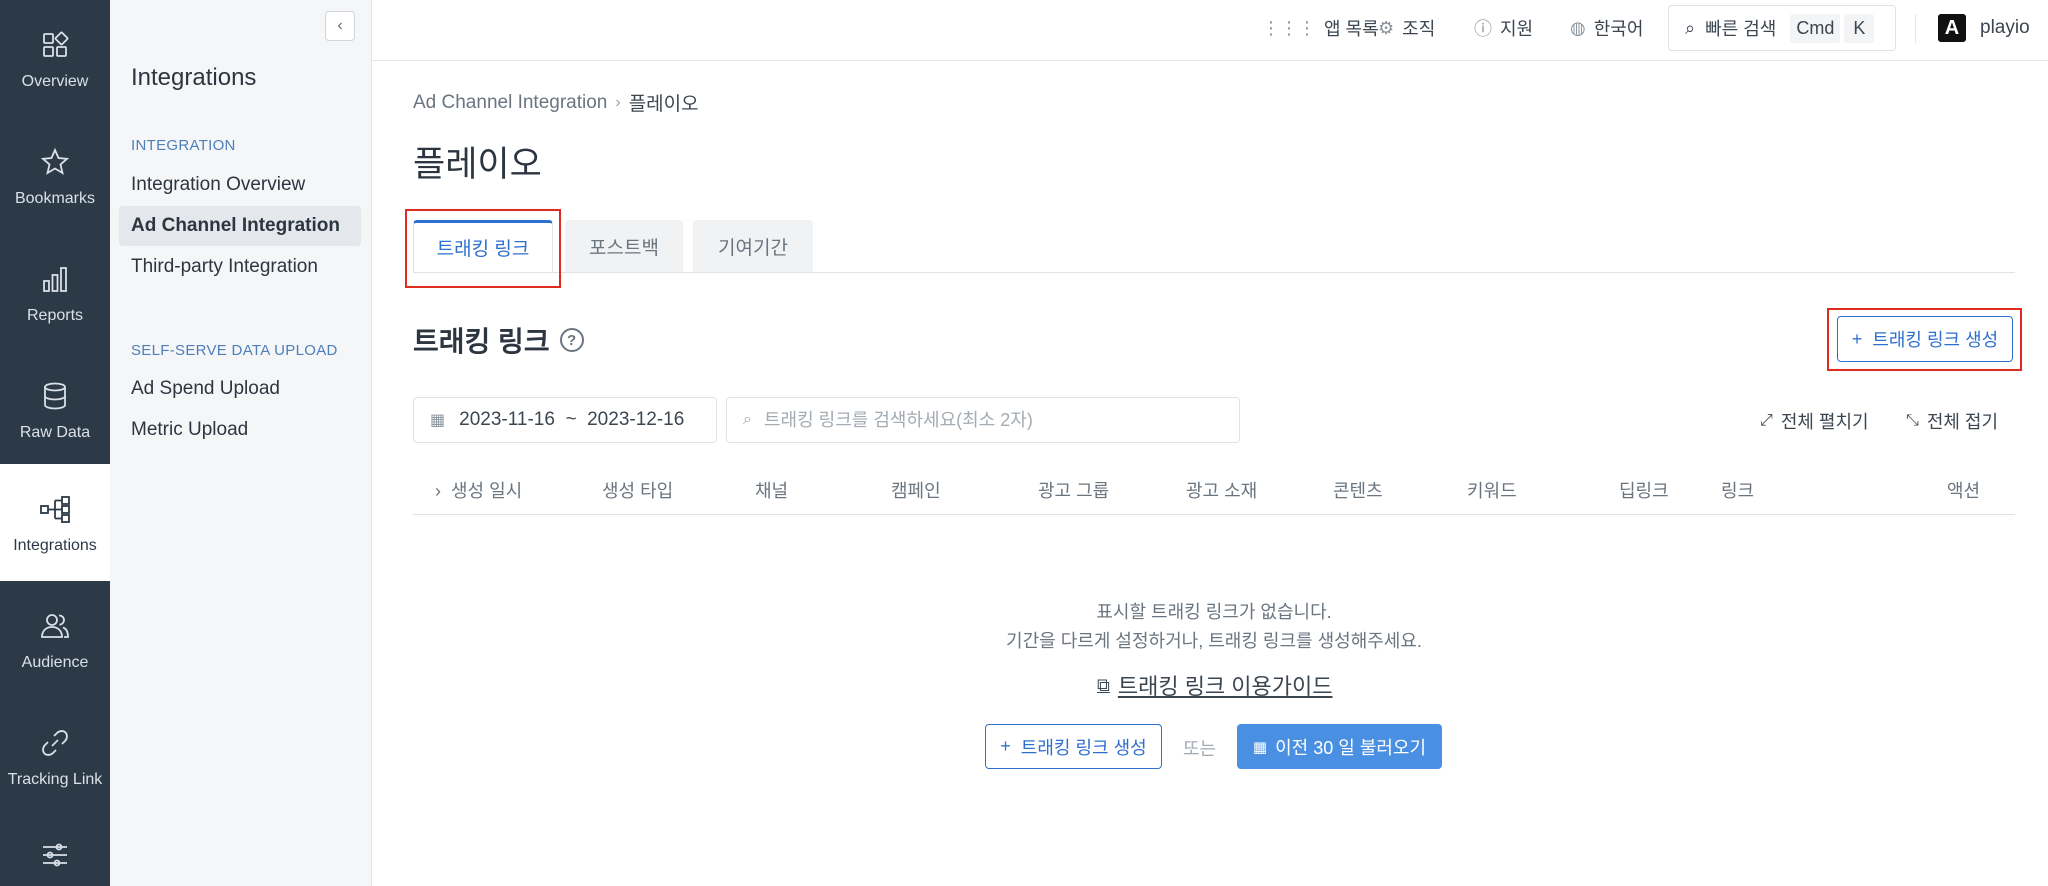 The image size is (2048, 886). I want to click on column-created-type: 생성 타입, so click(638, 491).